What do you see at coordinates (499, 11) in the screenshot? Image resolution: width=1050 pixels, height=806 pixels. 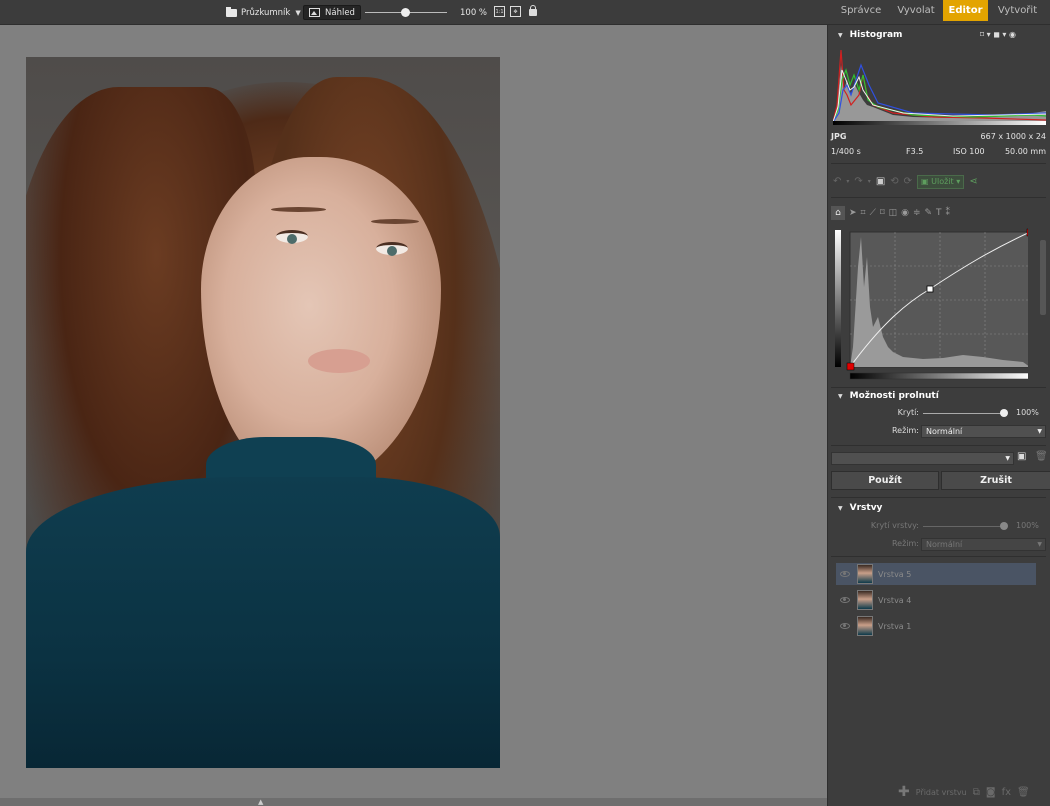 I see `actual-size-icon: 1:1` at bounding box center [499, 11].